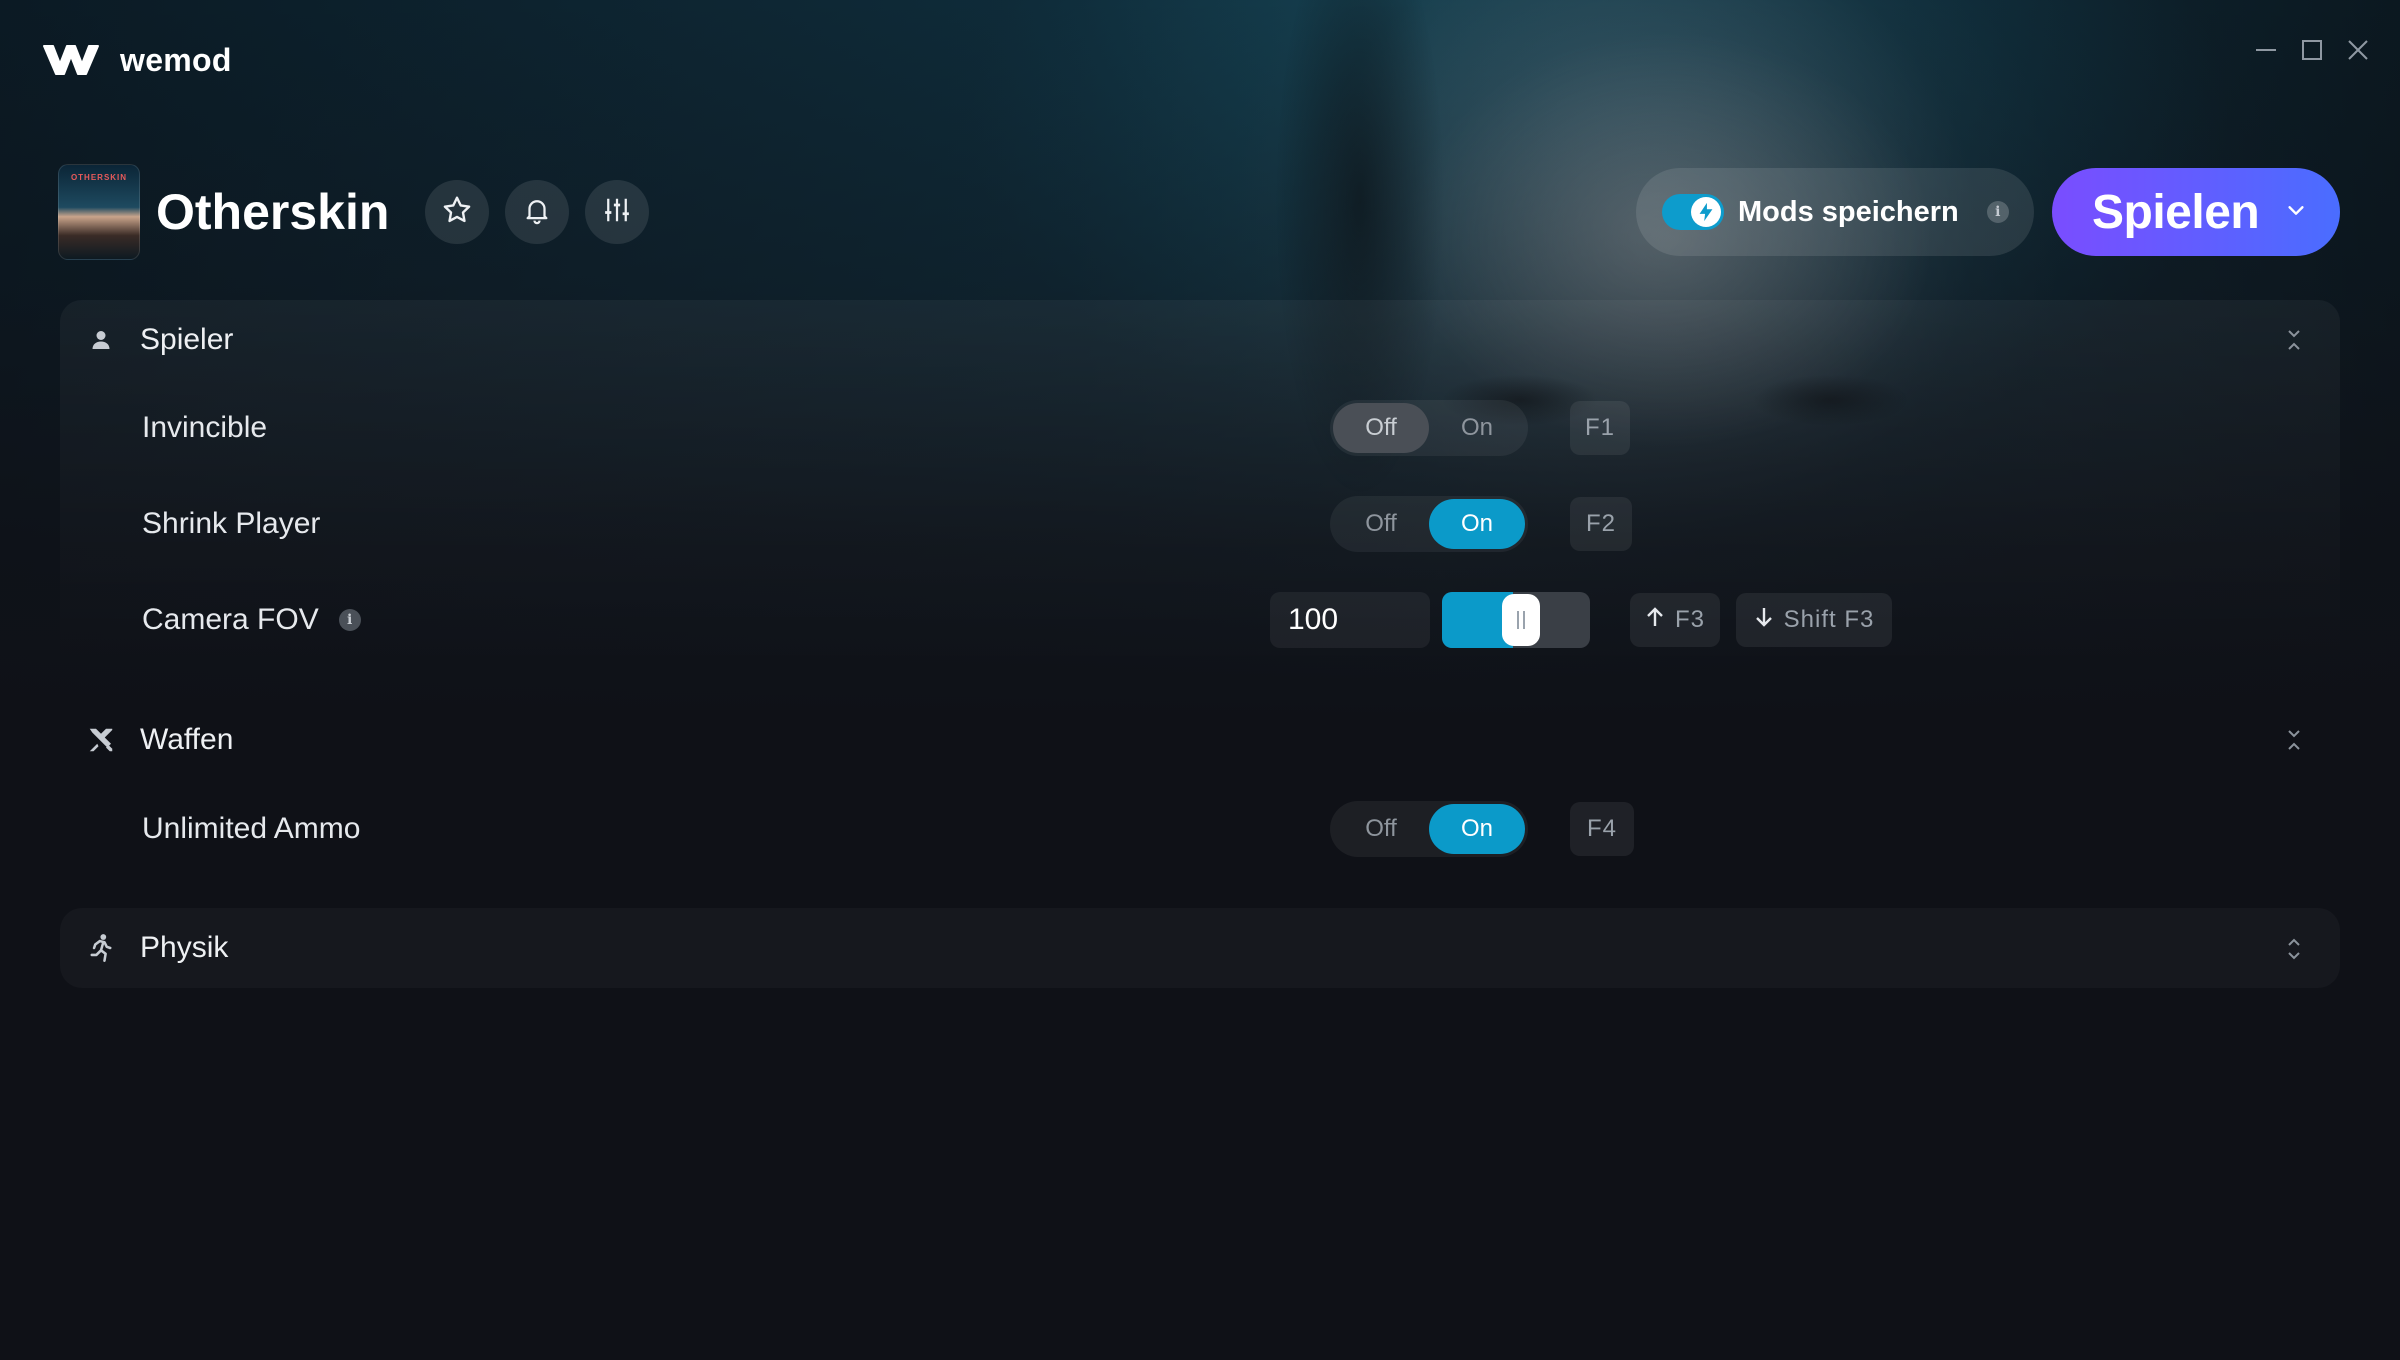 This screenshot has width=2400, height=1360. I want to click on section-title: Waffen, so click(187, 739).